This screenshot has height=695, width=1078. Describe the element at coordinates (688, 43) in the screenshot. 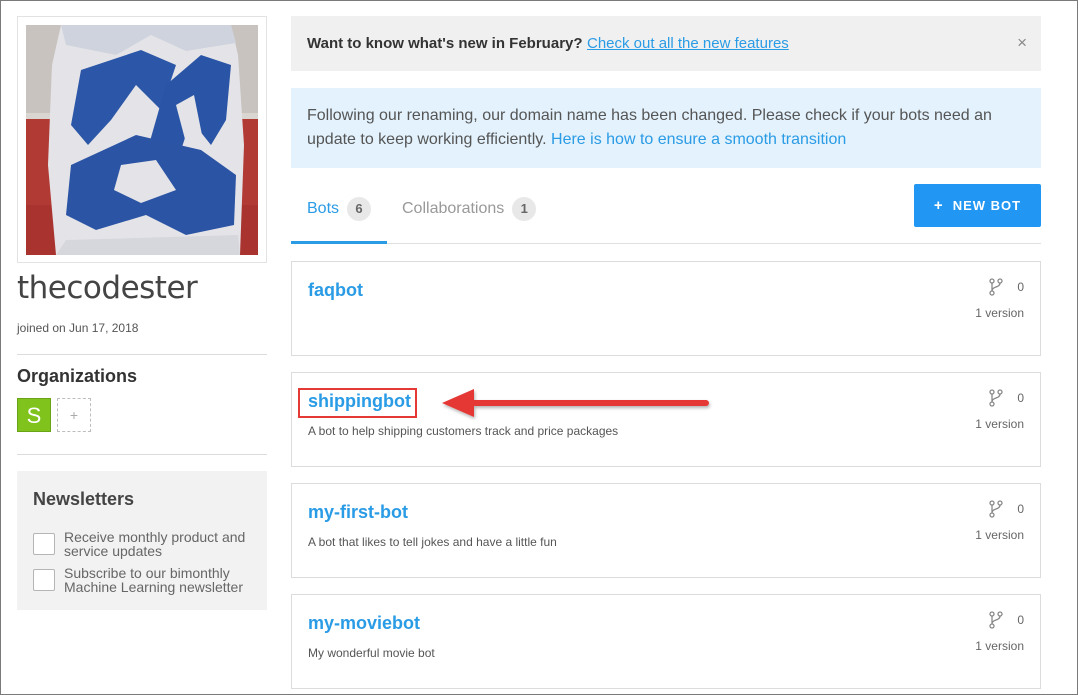

I see `banner-link: Check out all the new features` at that location.